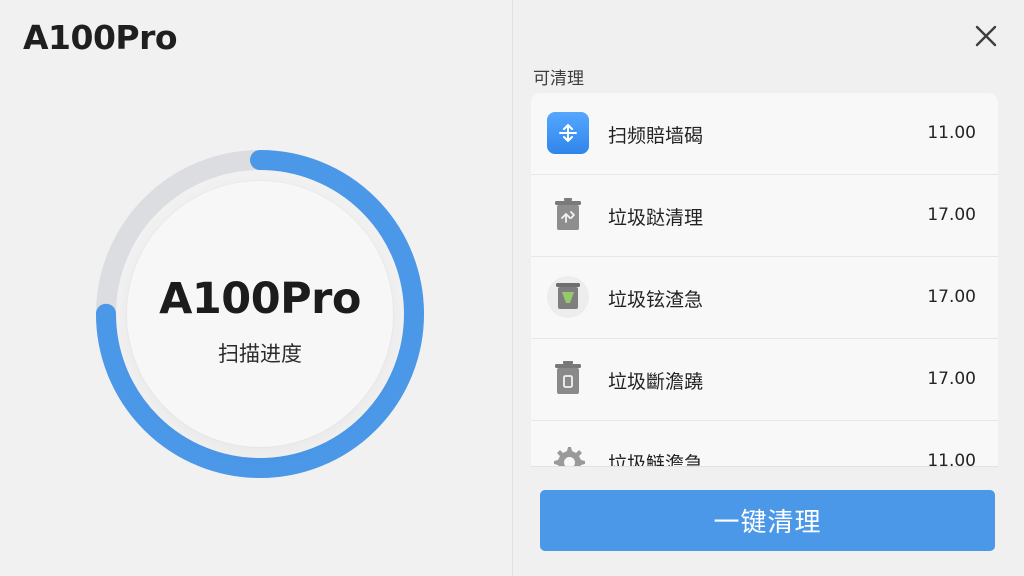 This screenshot has width=1024, height=576. Describe the element at coordinates (764, 466) in the screenshot. I see `footer-separator` at that location.